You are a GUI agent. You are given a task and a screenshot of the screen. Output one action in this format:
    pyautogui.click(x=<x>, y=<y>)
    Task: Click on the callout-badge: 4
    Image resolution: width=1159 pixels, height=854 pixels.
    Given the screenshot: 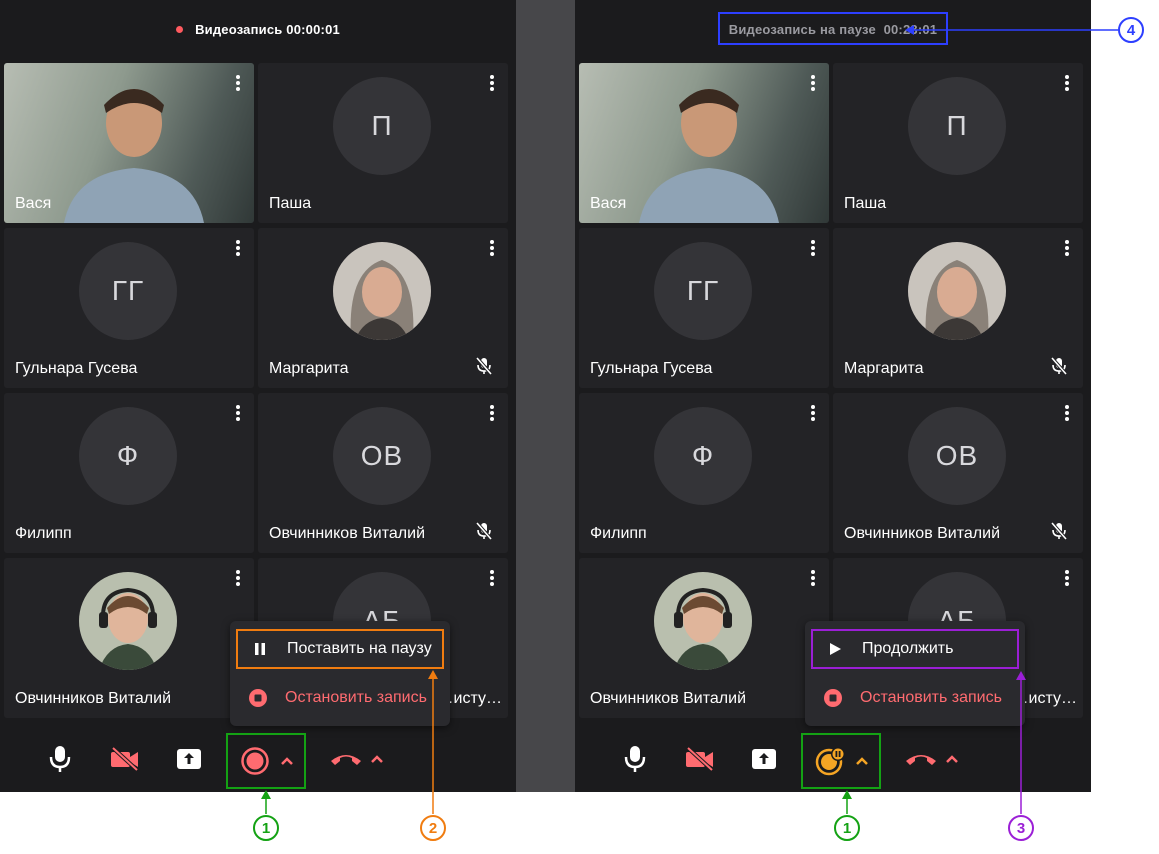 What is the action you would take?
    pyautogui.click(x=1131, y=30)
    